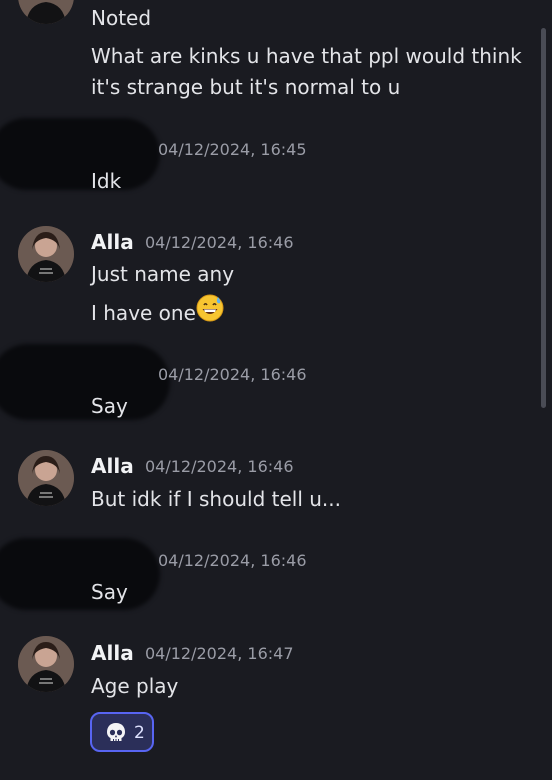 The height and width of the screenshot is (780, 552). Describe the element at coordinates (163, 274) in the screenshot. I see `message-text: Just name any` at that location.